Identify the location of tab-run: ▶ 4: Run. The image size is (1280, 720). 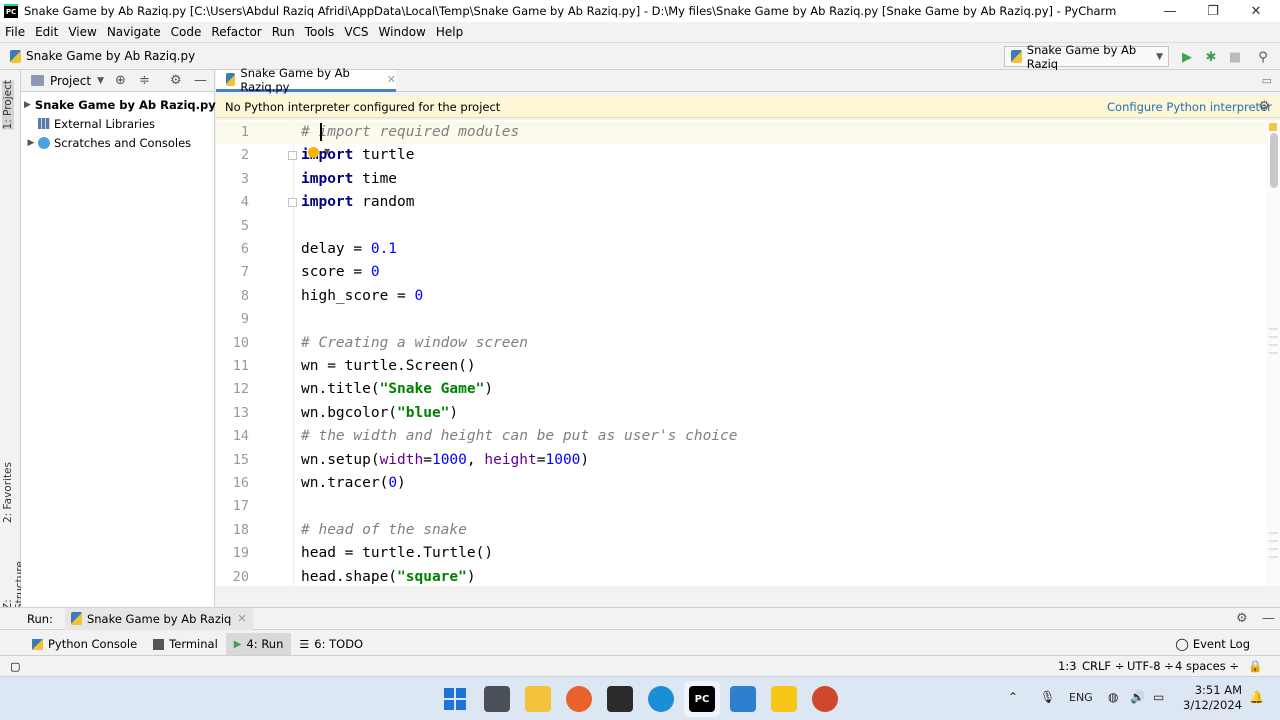
(258, 644).